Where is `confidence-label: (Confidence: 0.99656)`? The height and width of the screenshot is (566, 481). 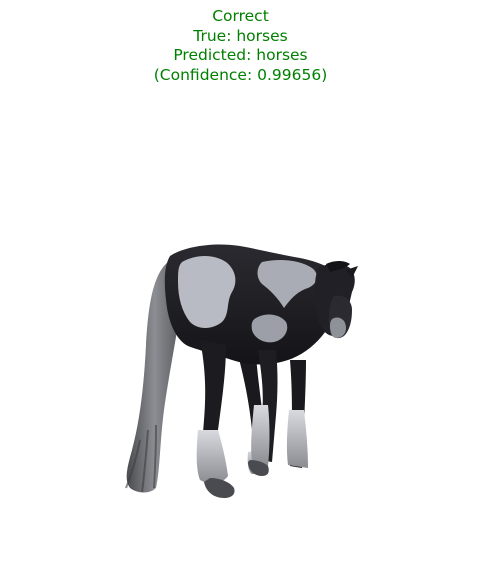 confidence-label: (Confidence: 0.99656) is located at coordinates (240, 74).